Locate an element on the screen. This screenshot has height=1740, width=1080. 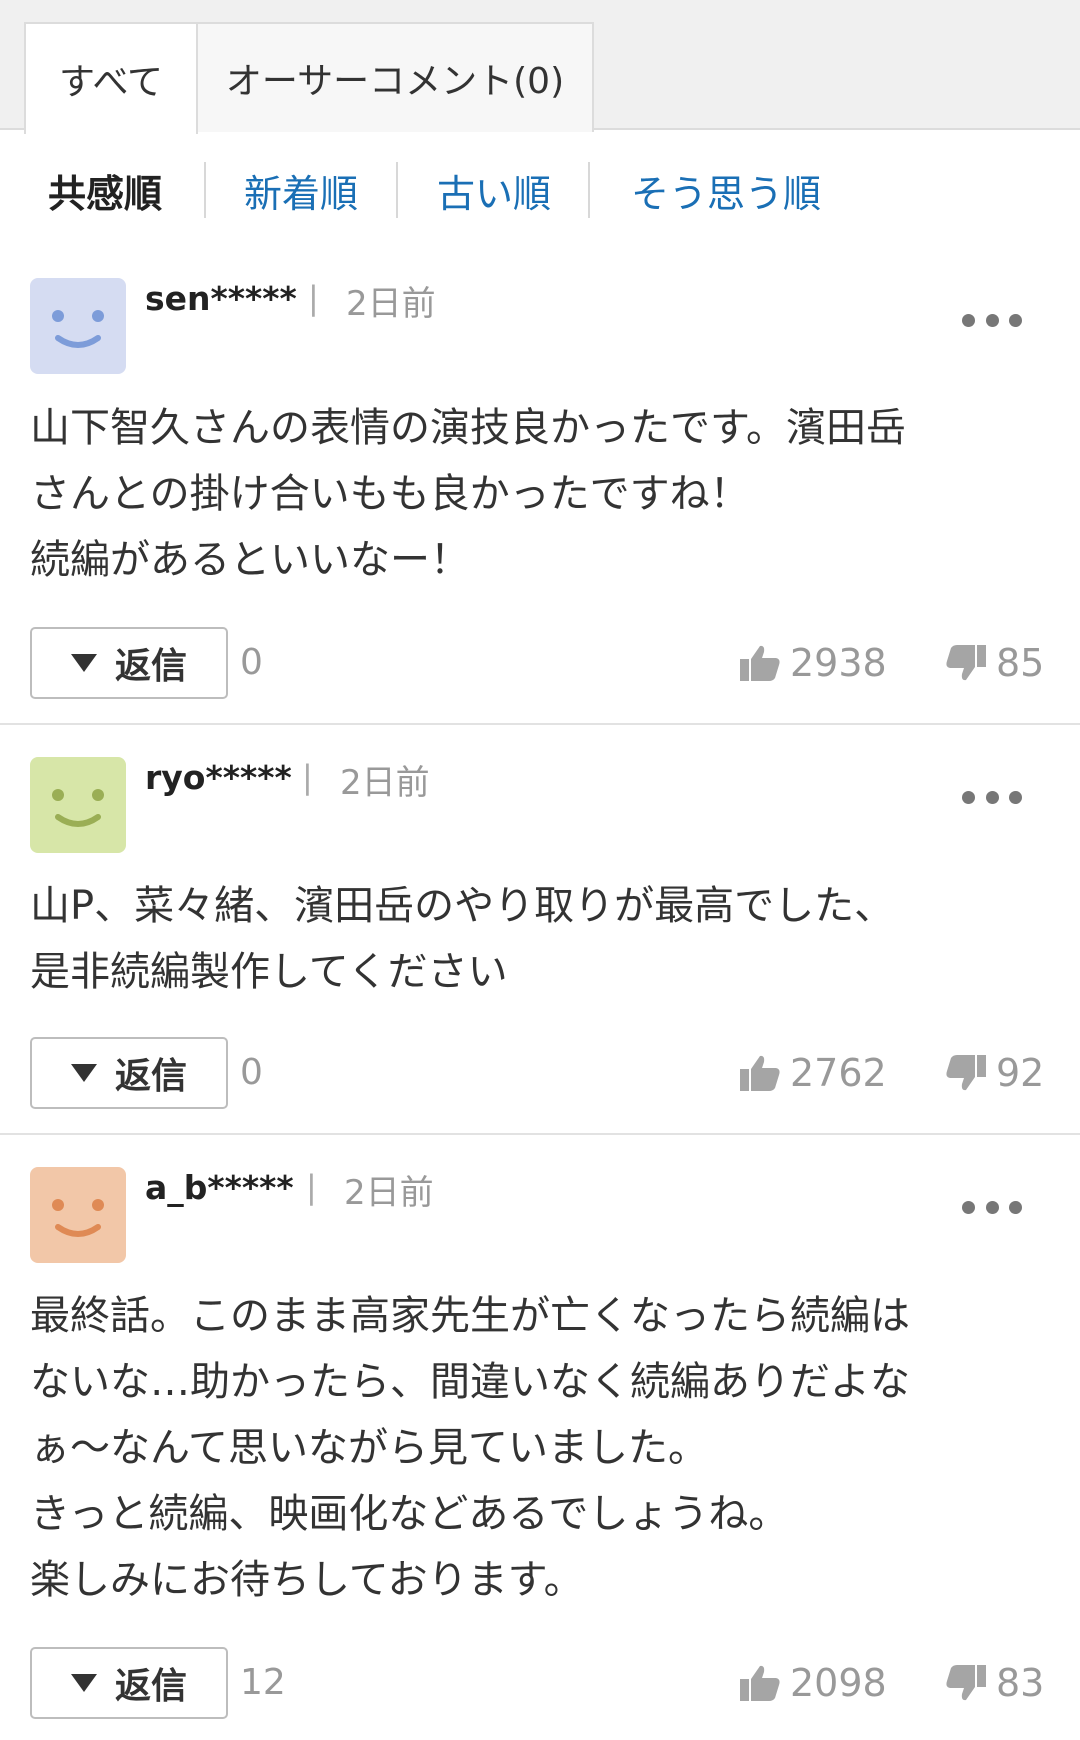
like-count: 2098 is located at coordinates (838, 1683).